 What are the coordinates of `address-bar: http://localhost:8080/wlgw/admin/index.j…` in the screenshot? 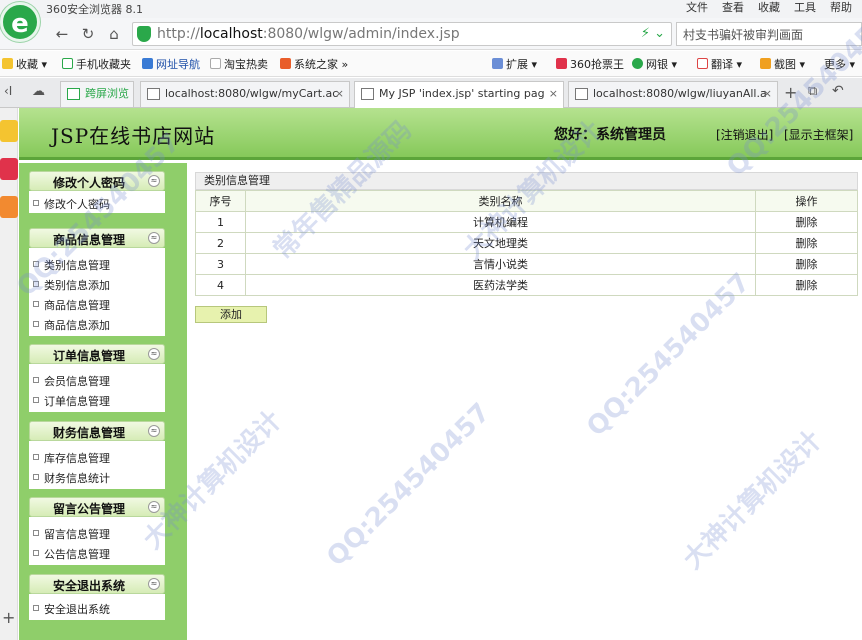 It's located at (402, 34).